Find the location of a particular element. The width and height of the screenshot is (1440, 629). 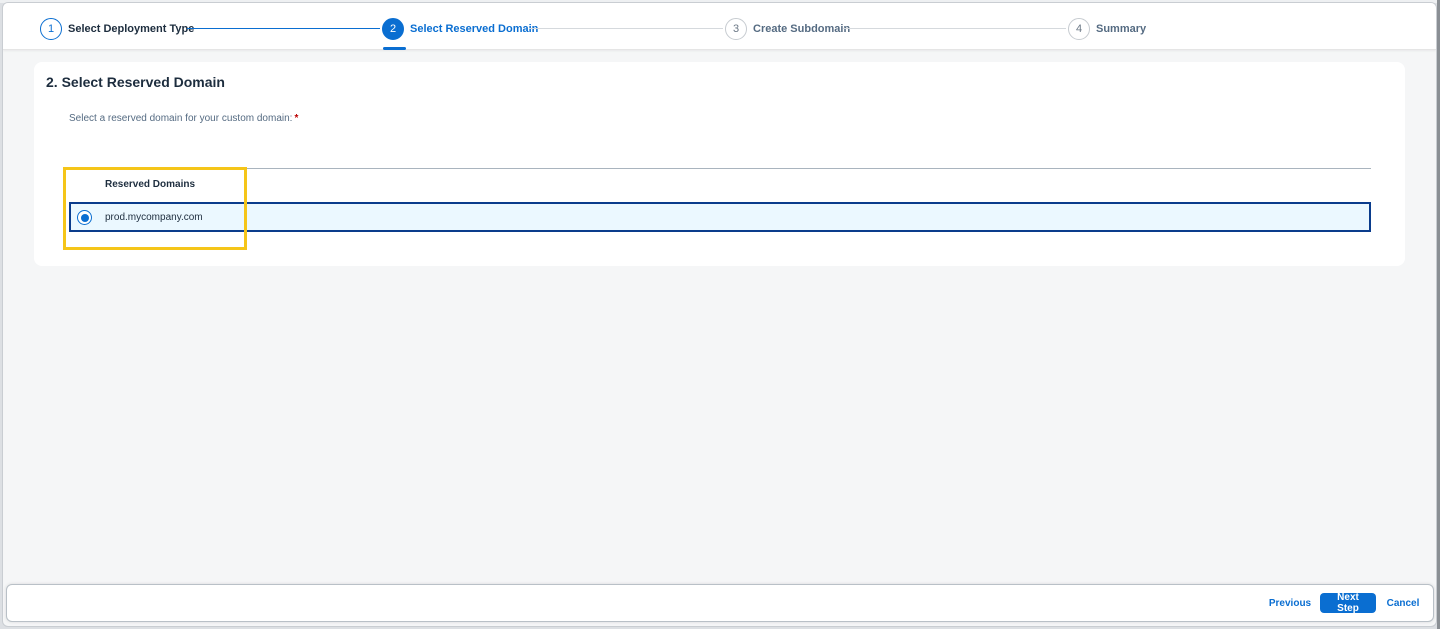

column-header-reserved-domains: Reserved Domains is located at coordinates (150, 184).